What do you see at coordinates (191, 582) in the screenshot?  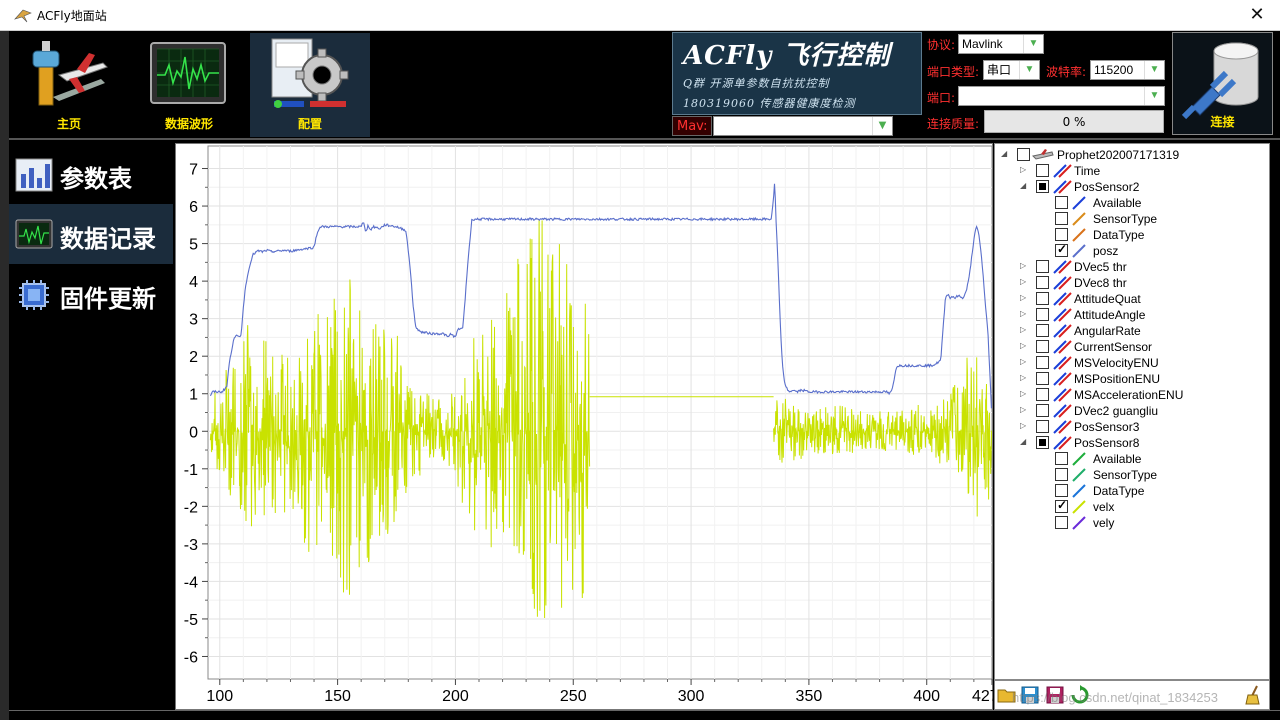 I see `y-tick-label: -4` at bounding box center [191, 582].